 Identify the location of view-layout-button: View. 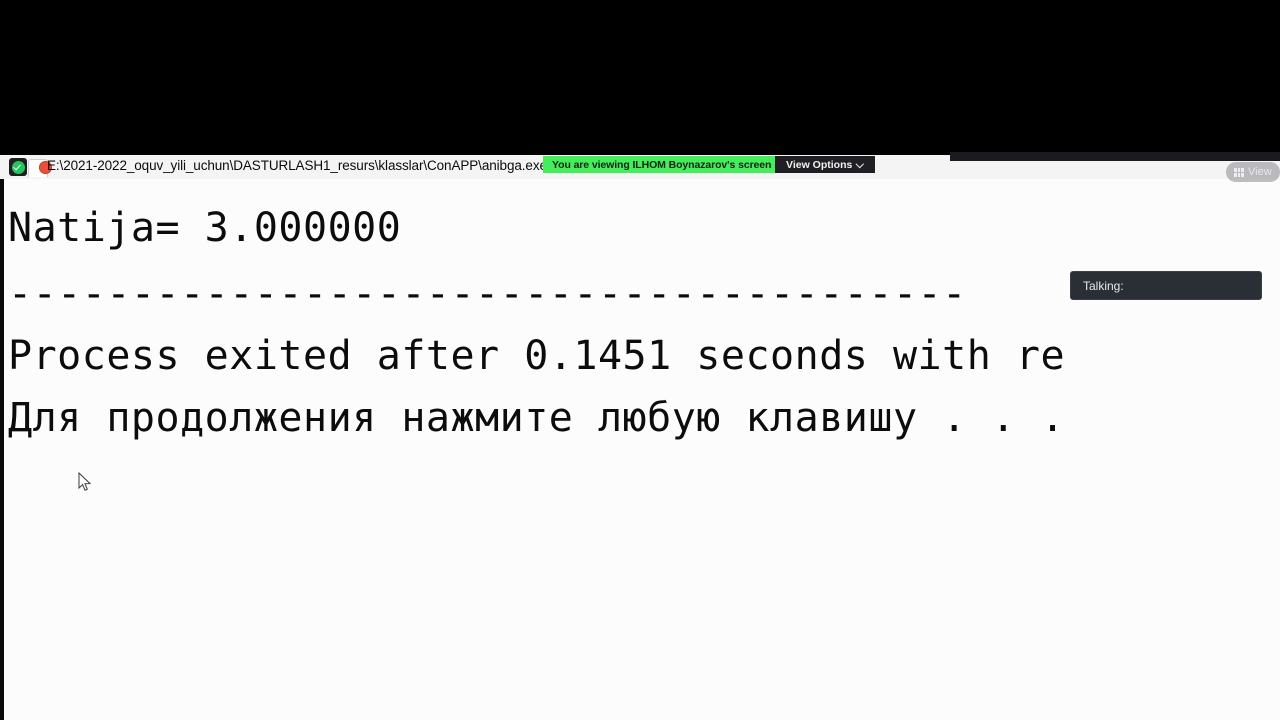
(1253, 172).